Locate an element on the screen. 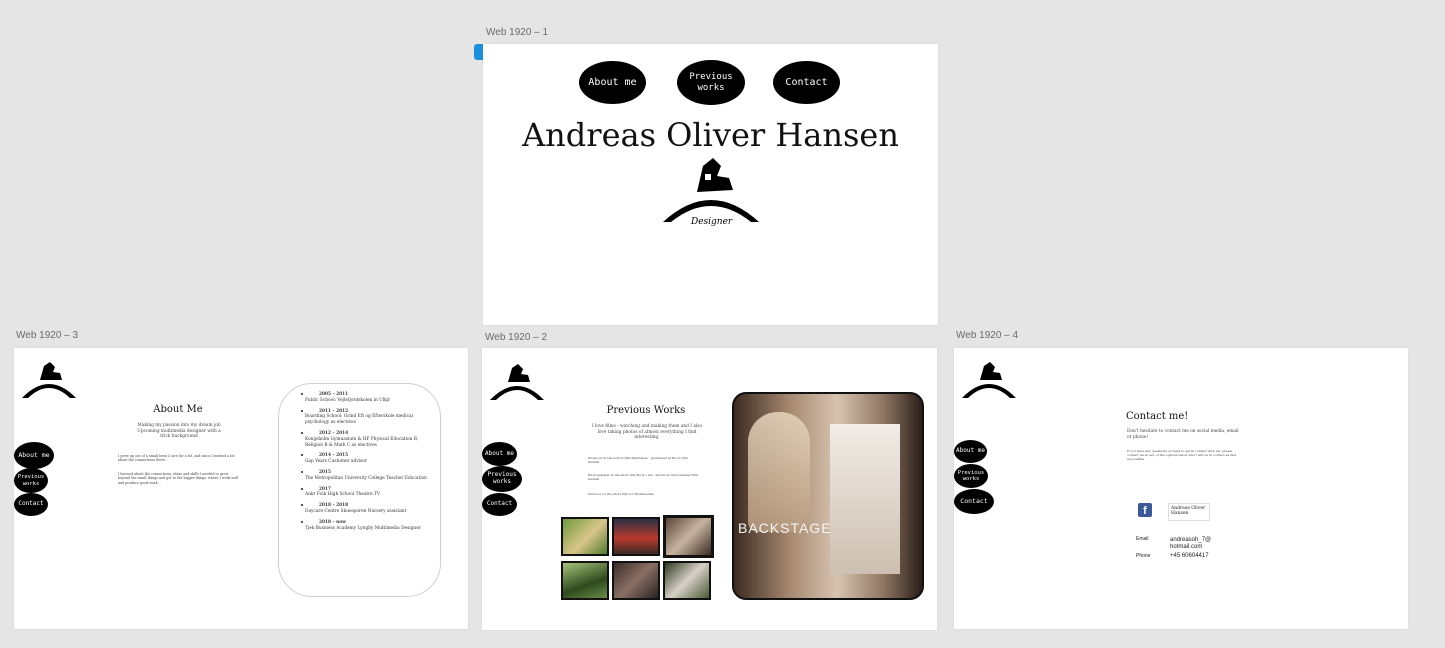 The height and width of the screenshot is (648, 1445). contact-title: Contact me! is located at coordinates (1157, 416).